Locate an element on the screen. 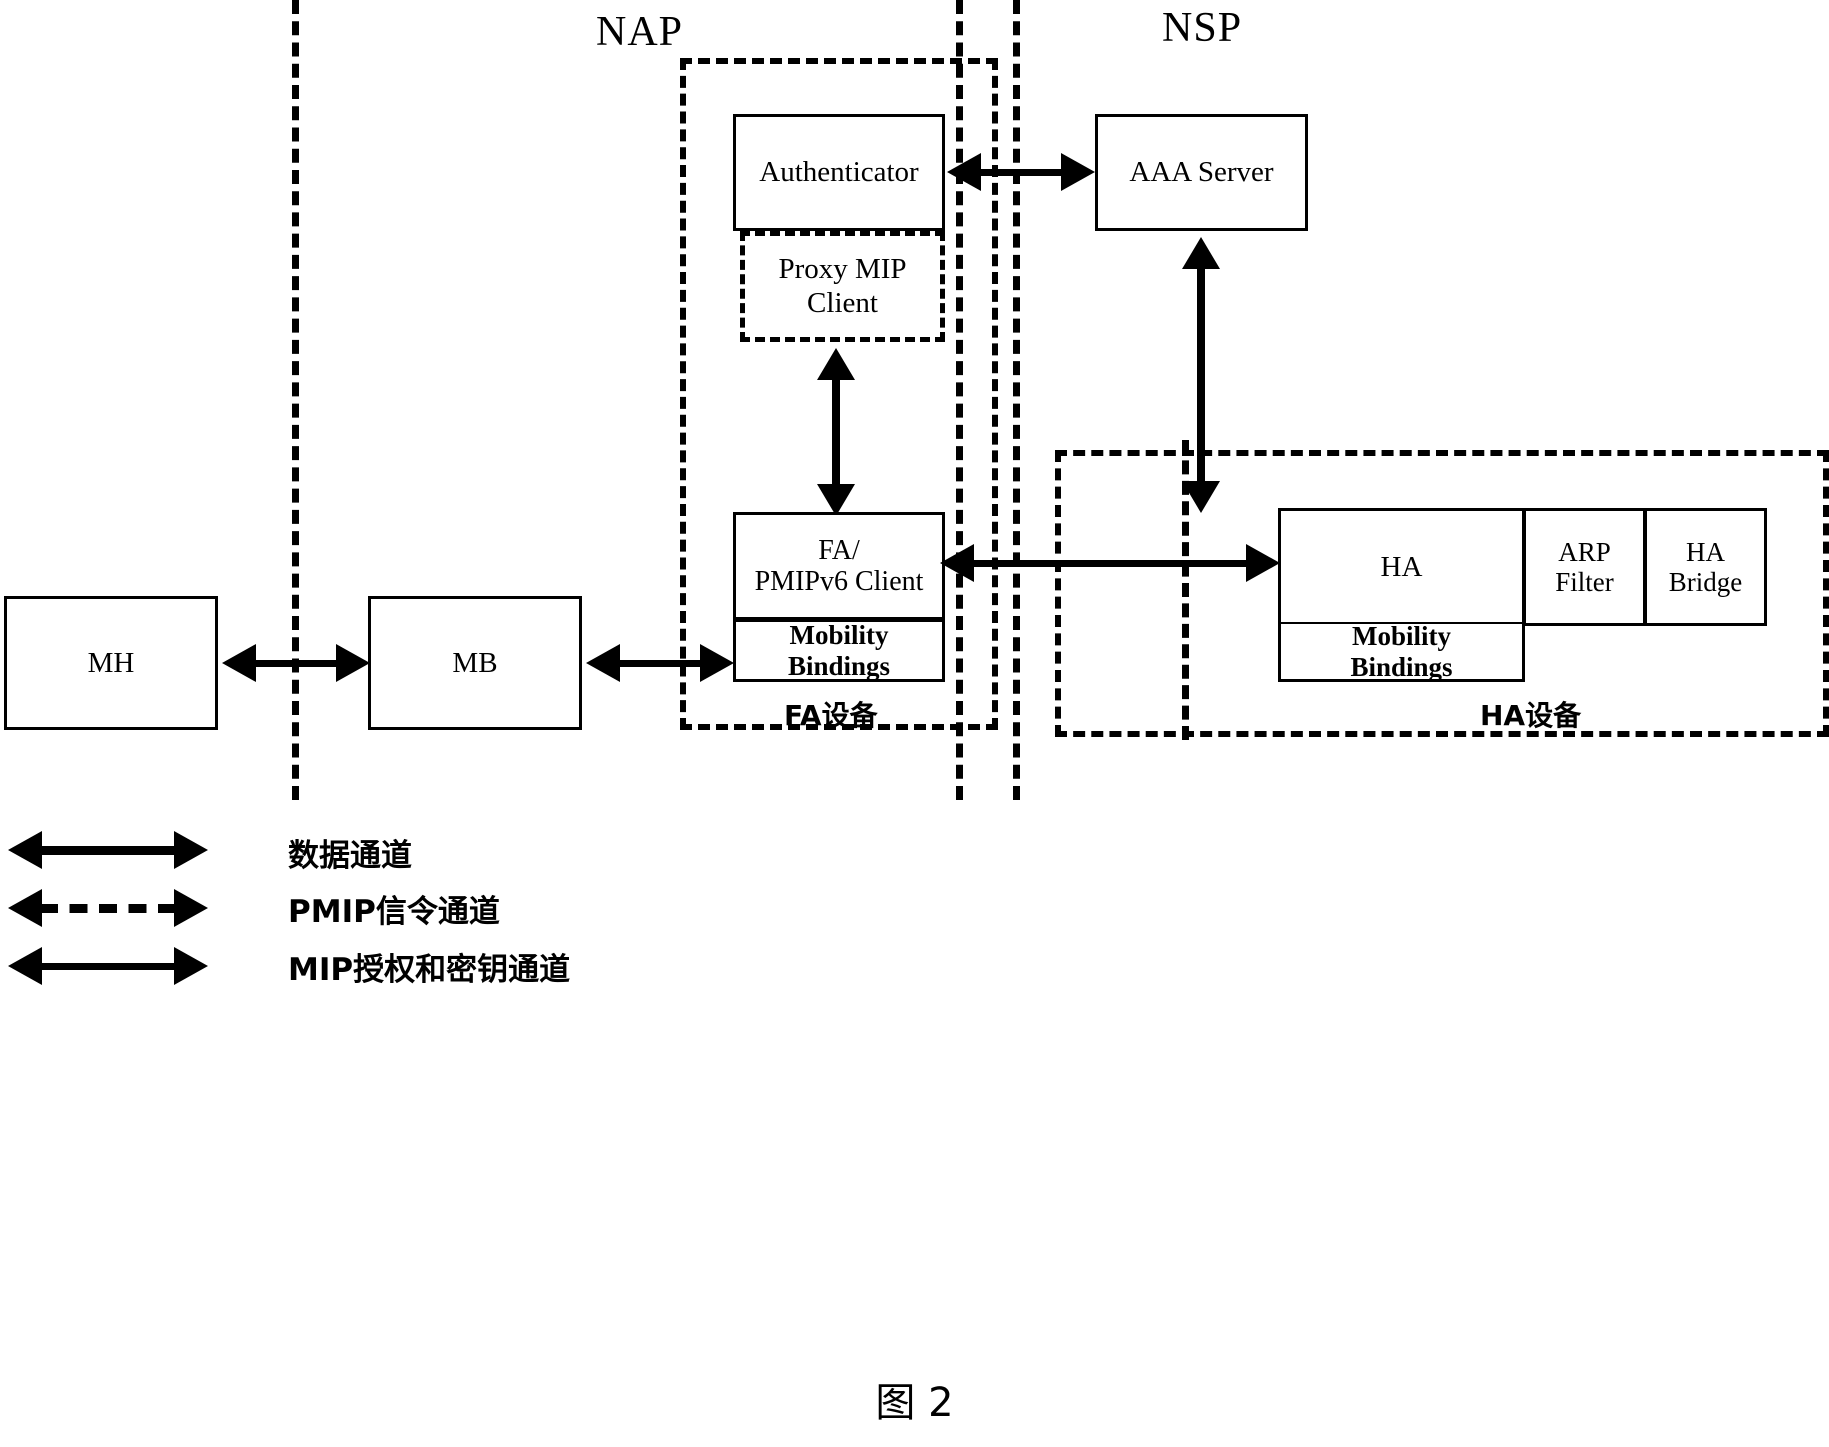 Image resolution: width=1829 pixels, height=1447 pixels. vertical-separator-mid is located at coordinates (1016, 400).